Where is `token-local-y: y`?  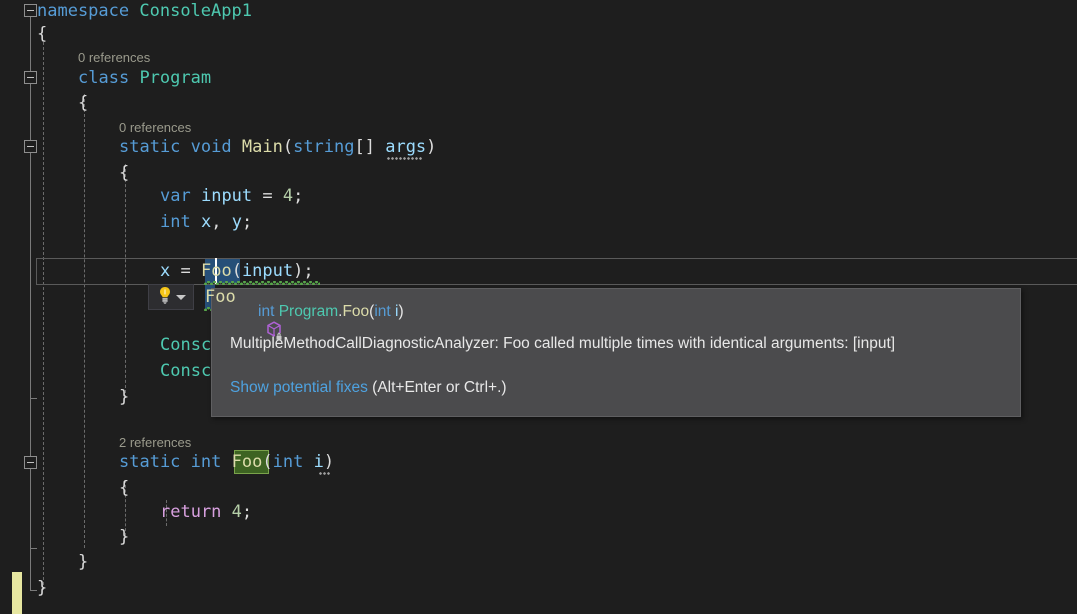
token-local-y: y is located at coordinates (236, 222).